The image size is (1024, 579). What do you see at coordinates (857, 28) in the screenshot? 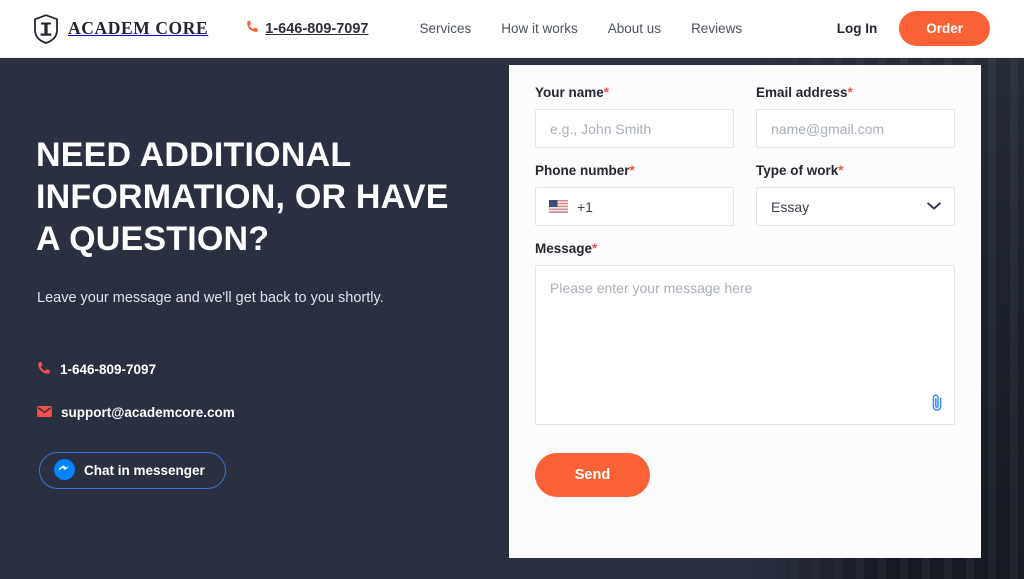
I see `login-link: Log In` at bounding box center [857, 28].